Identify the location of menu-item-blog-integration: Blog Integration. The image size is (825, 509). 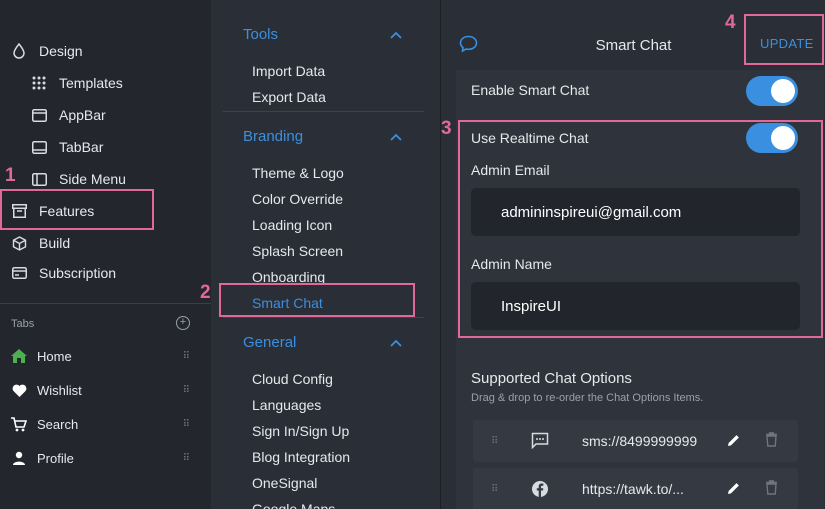
(301, 458).